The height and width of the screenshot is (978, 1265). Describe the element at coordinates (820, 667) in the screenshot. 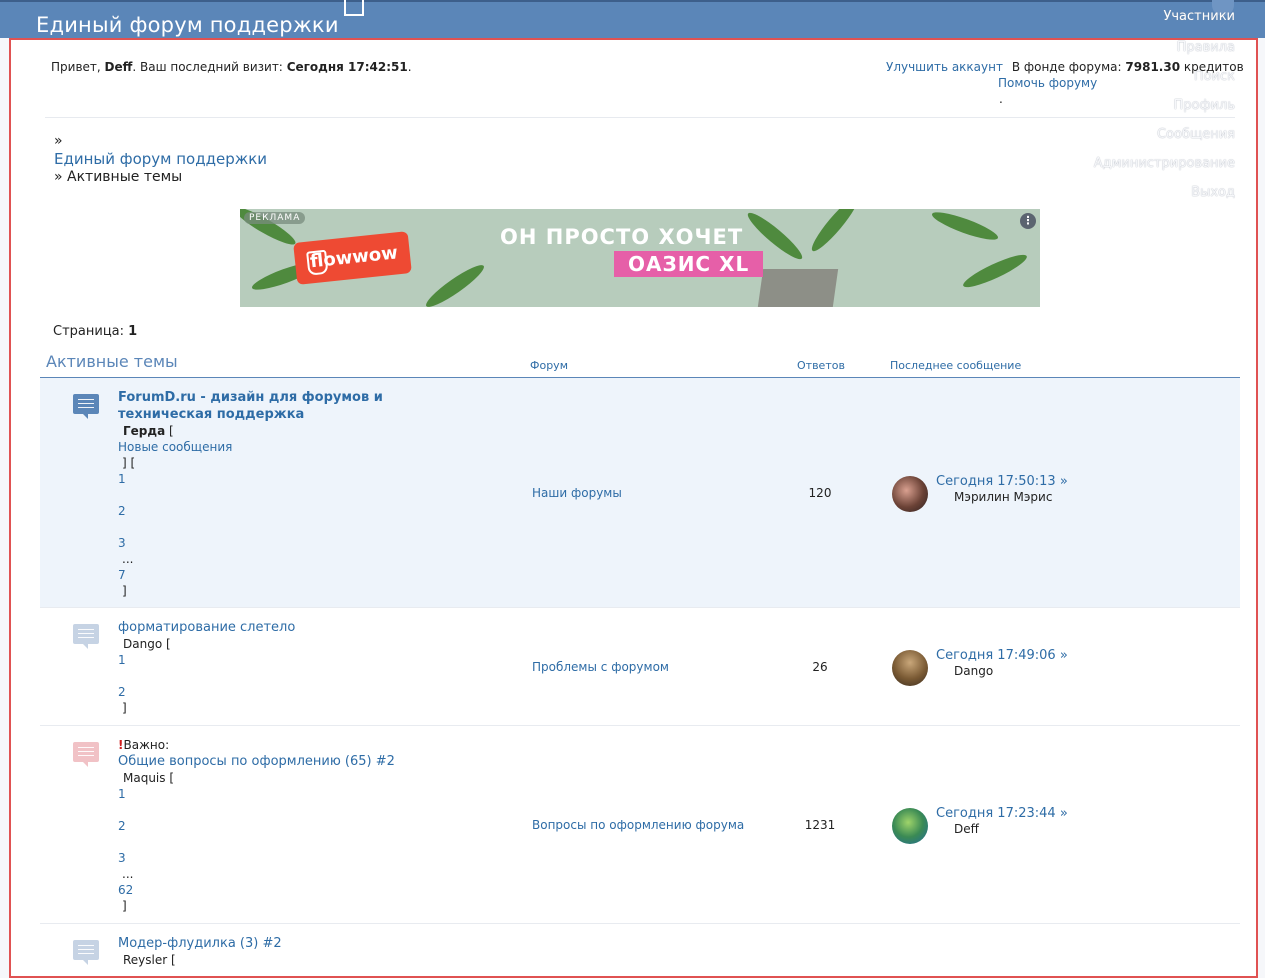

I see `topic-replies: 26` at that location.